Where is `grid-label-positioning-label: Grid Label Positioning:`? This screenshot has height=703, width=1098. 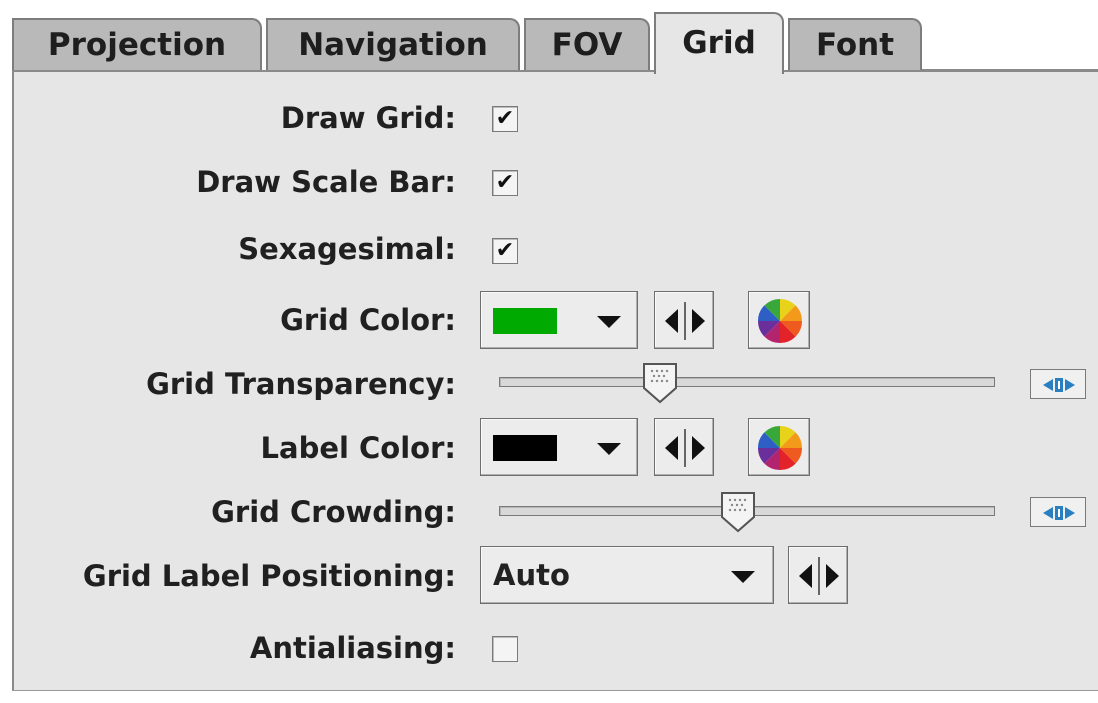
grid-label-positioning-label: Grid Label Positioning: is located at coordinates (269, 576).